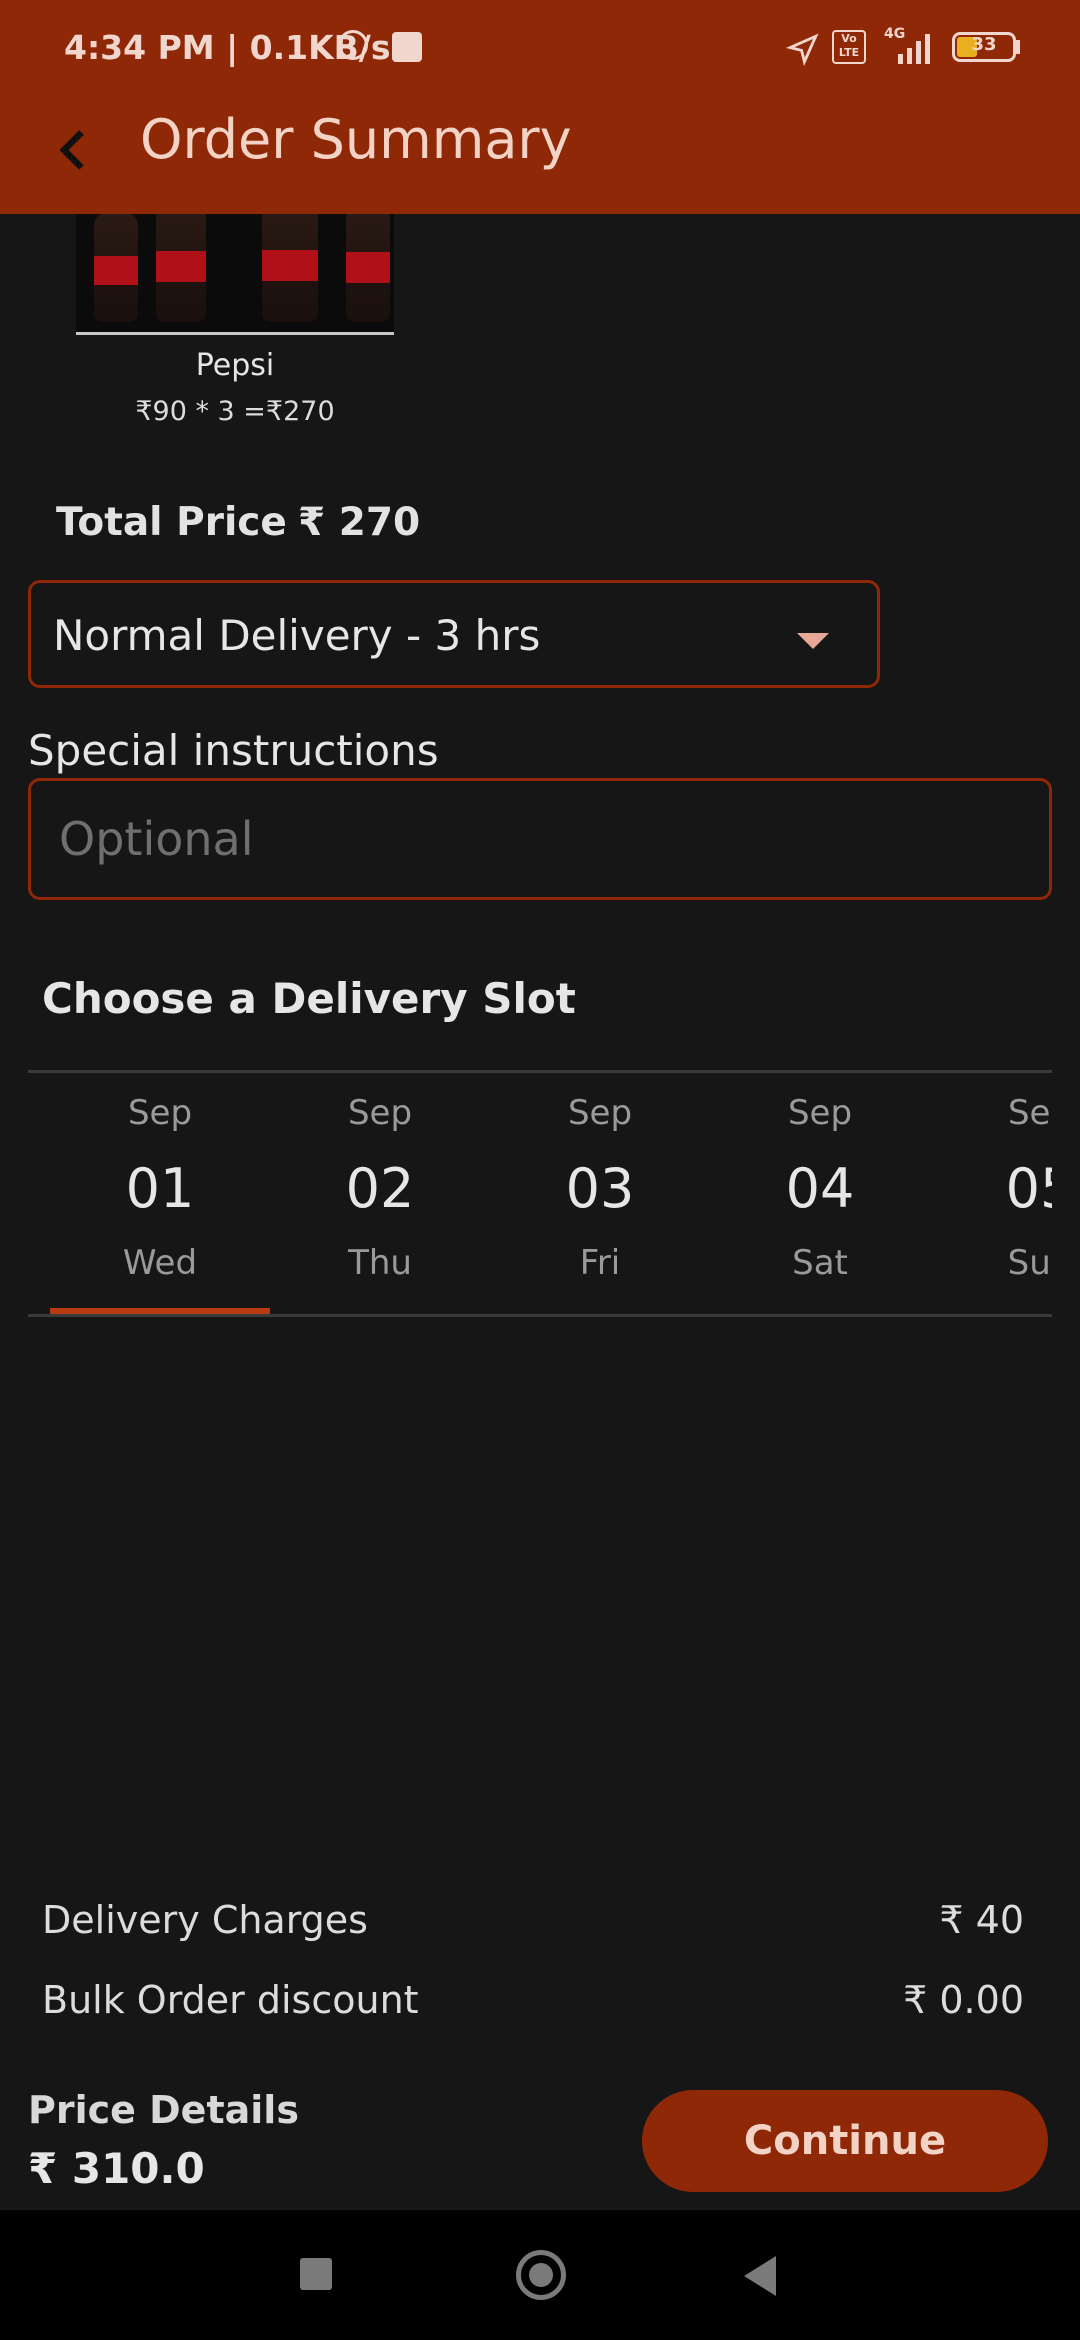 The height and width of the screenshot is (2340, 1080). I want to click on product-name: Pepsi, so click(235, 365).